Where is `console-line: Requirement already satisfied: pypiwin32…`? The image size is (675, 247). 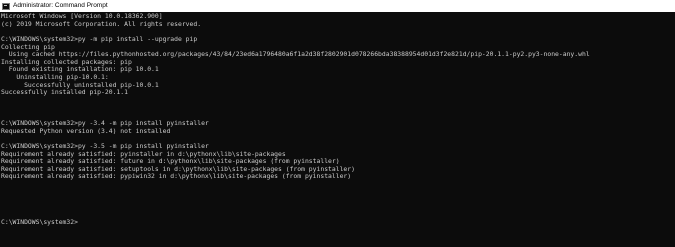
console-line: Requirement already satisfied: pypiwin32… is located at coordinates (176, 176).